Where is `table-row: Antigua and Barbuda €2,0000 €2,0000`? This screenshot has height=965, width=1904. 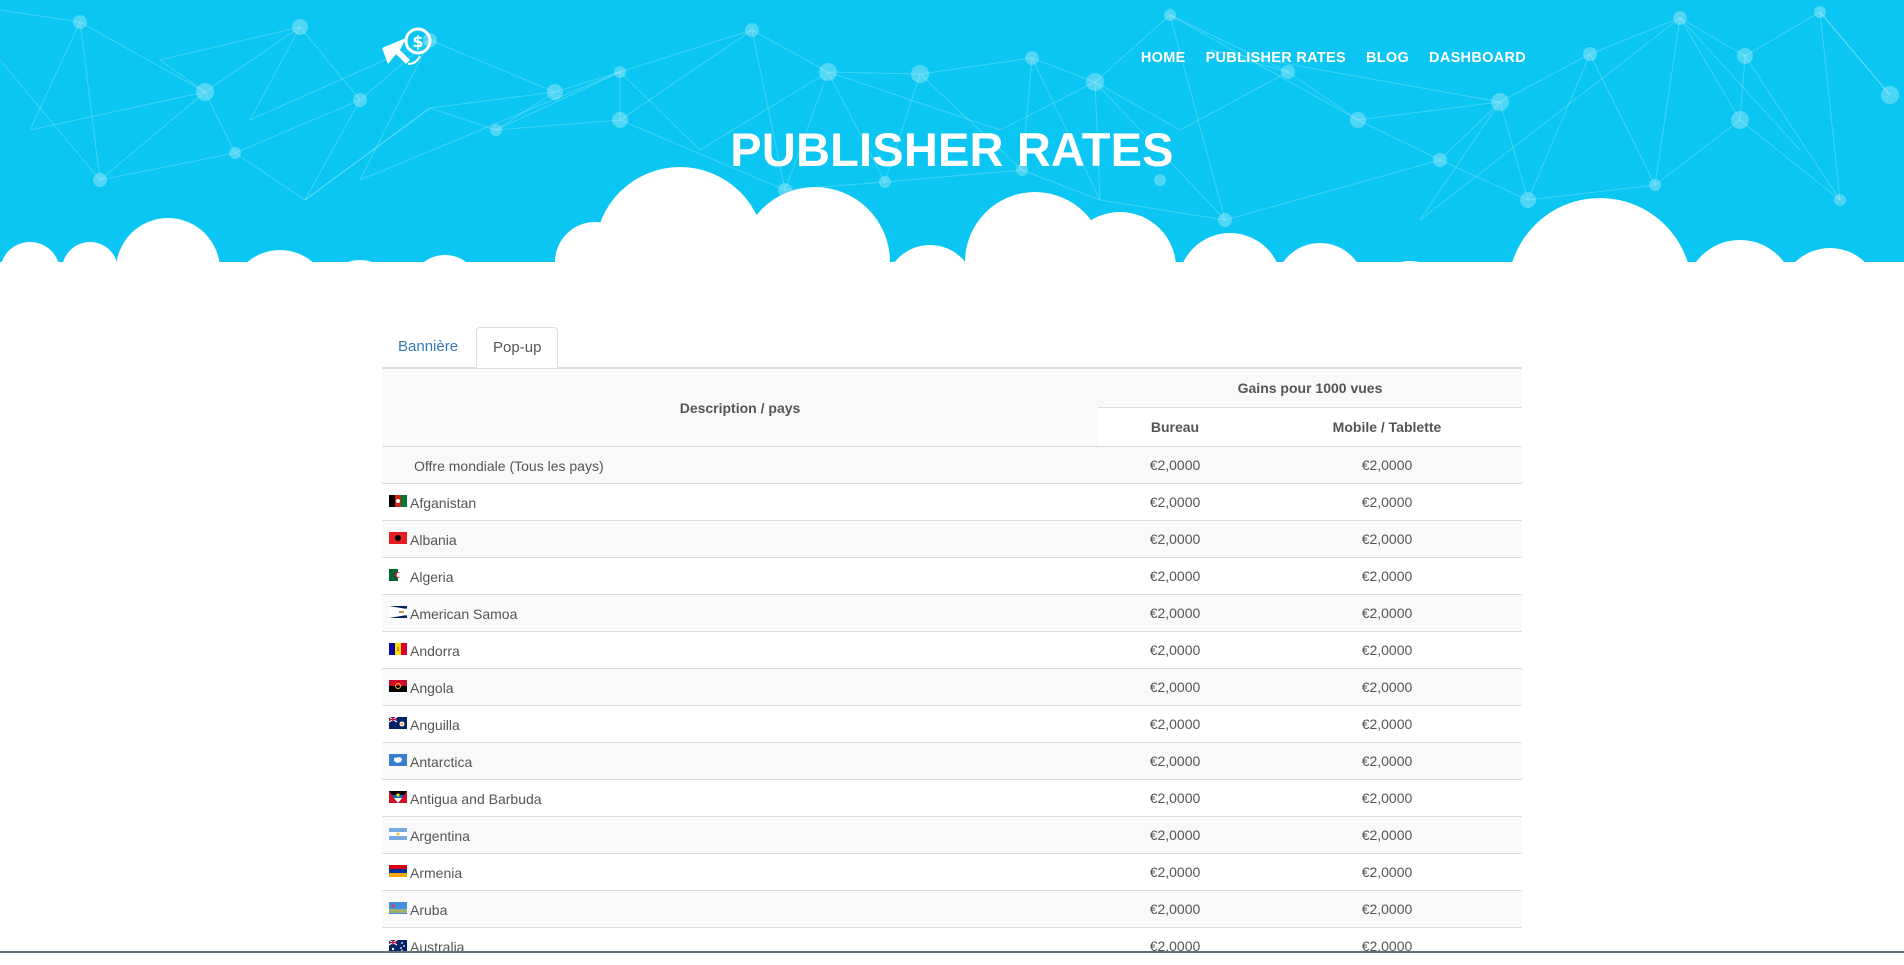 table-row: Antigua and Barbuda €2,0000 €2,0000 is located at coordinates (952, 798).